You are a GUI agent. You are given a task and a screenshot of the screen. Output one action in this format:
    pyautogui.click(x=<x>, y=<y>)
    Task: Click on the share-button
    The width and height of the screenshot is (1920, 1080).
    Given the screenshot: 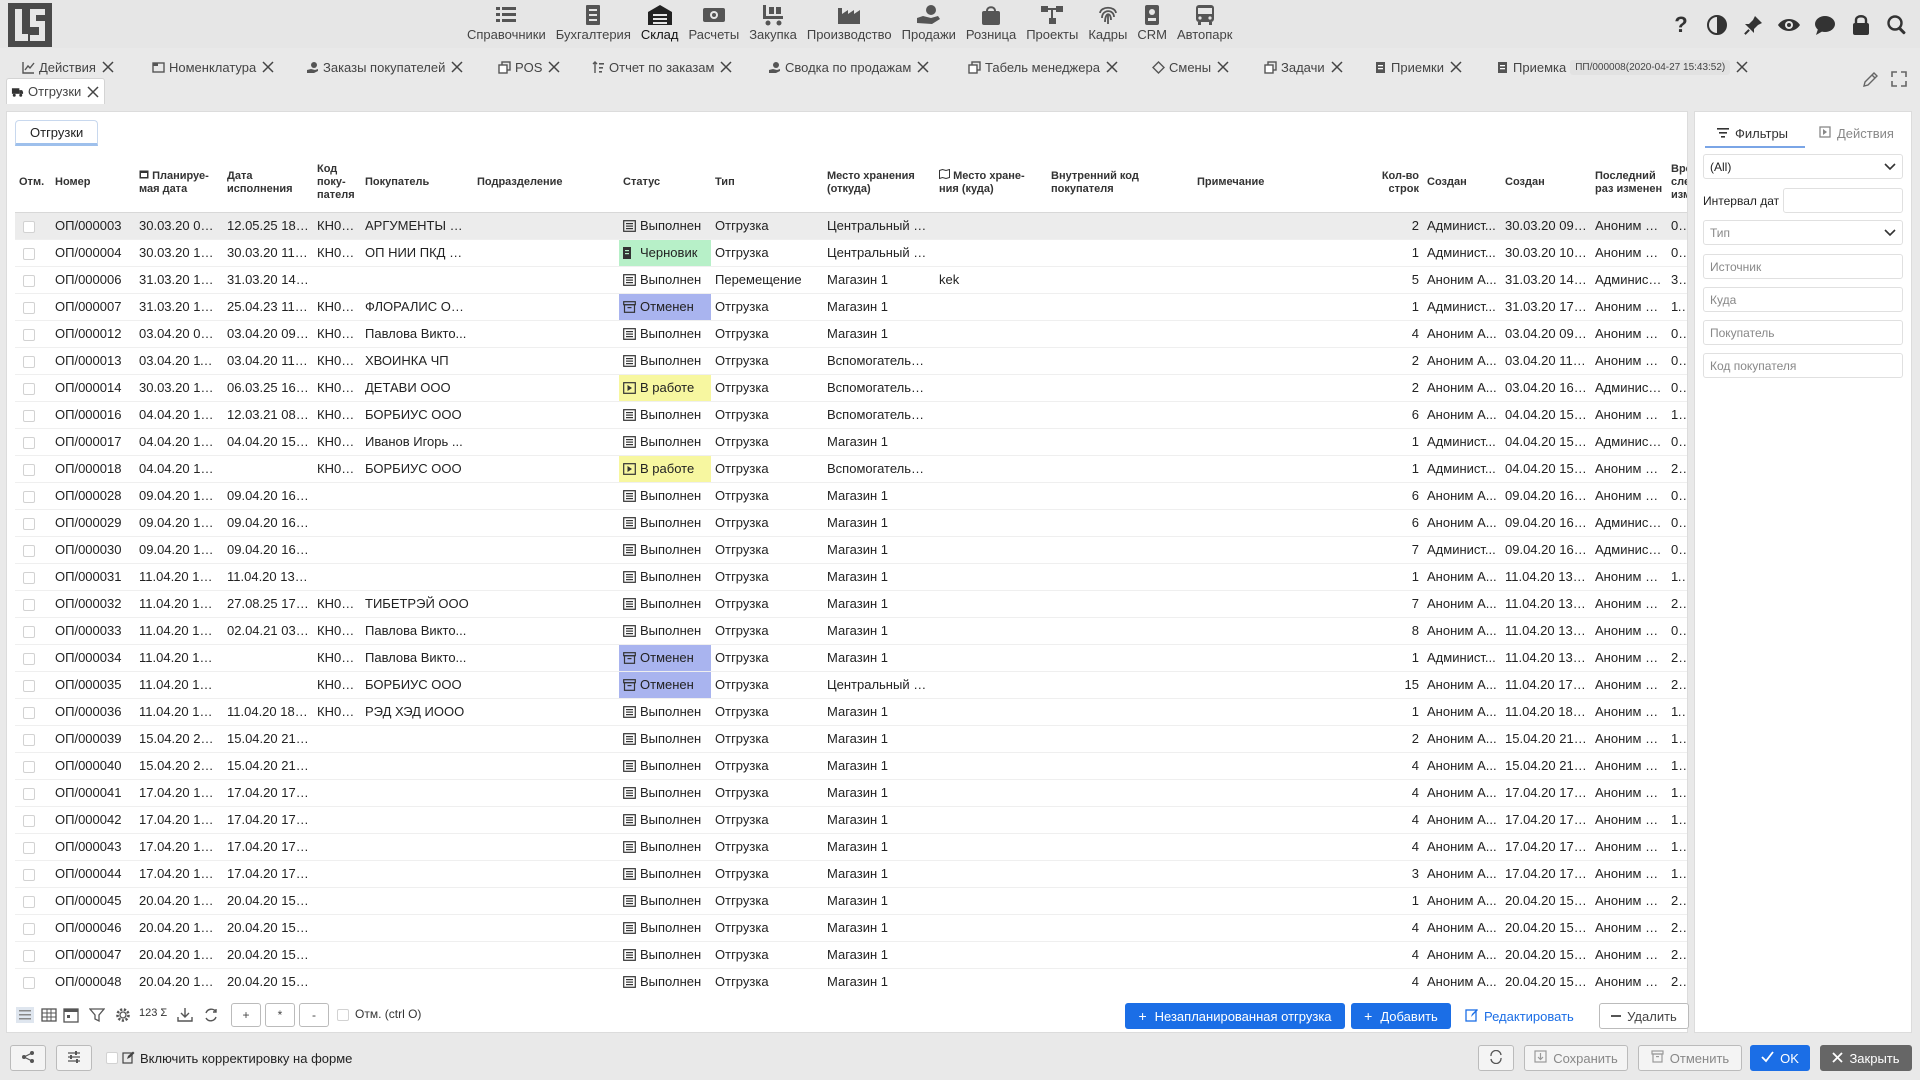 What is the action you would take?
    pyautogui.click(x=28, y=1058)
    